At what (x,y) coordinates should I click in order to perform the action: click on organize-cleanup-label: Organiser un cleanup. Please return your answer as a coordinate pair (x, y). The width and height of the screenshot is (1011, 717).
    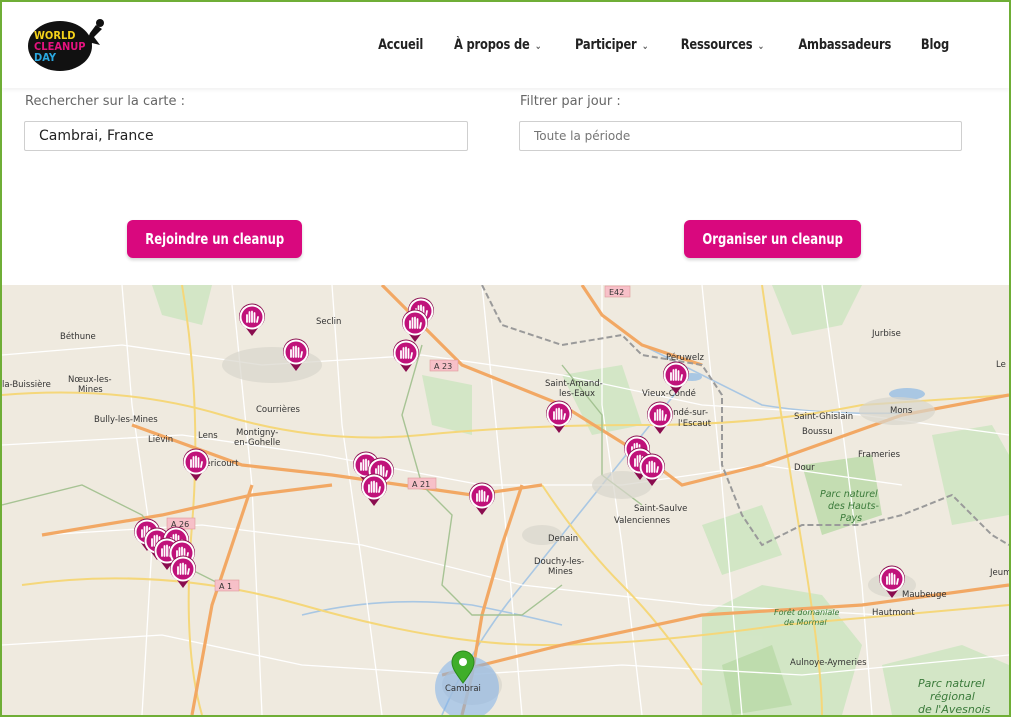
    Looking at the image, I should click on (772, 239).